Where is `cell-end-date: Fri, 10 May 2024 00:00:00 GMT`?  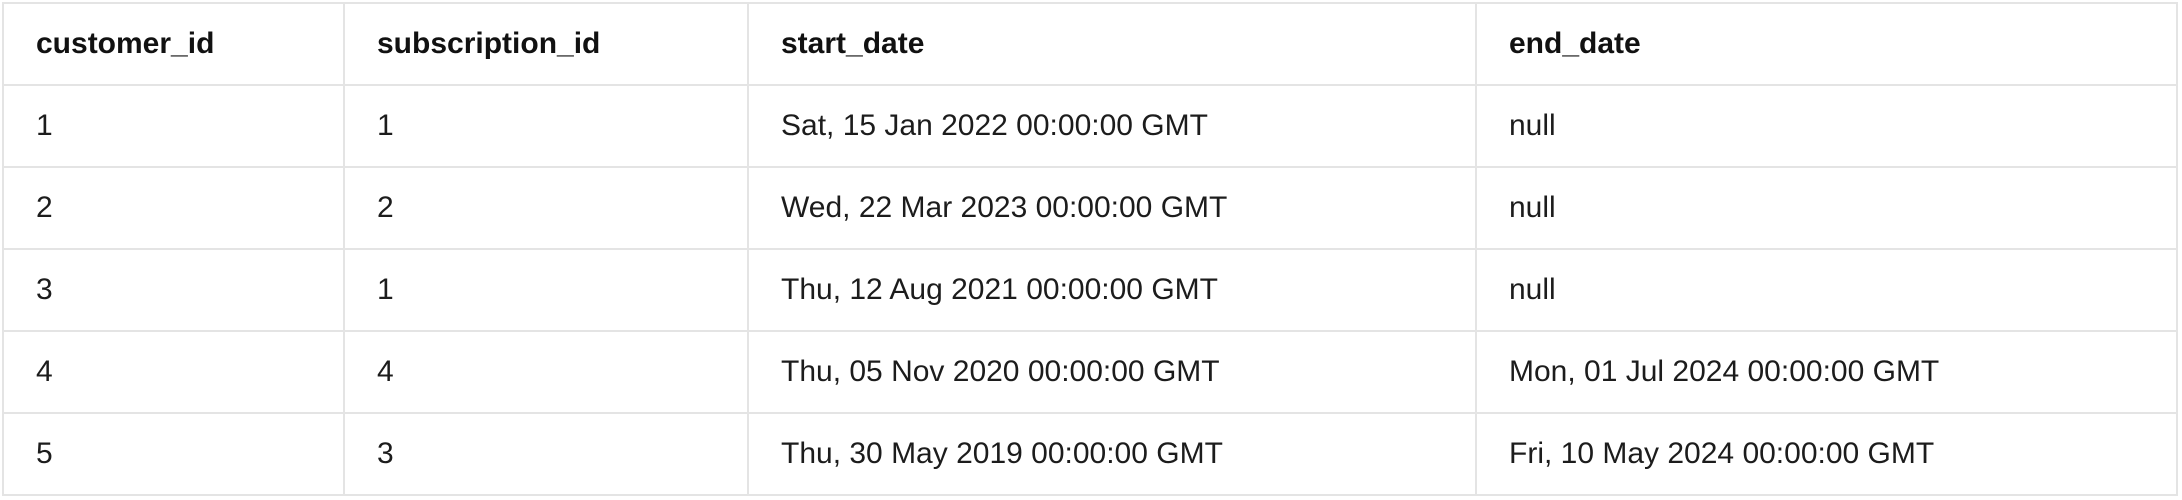 cell-end-date: Fri, 10 May 2024 00:00:00 GMT is located at coordinates (1825, 453).